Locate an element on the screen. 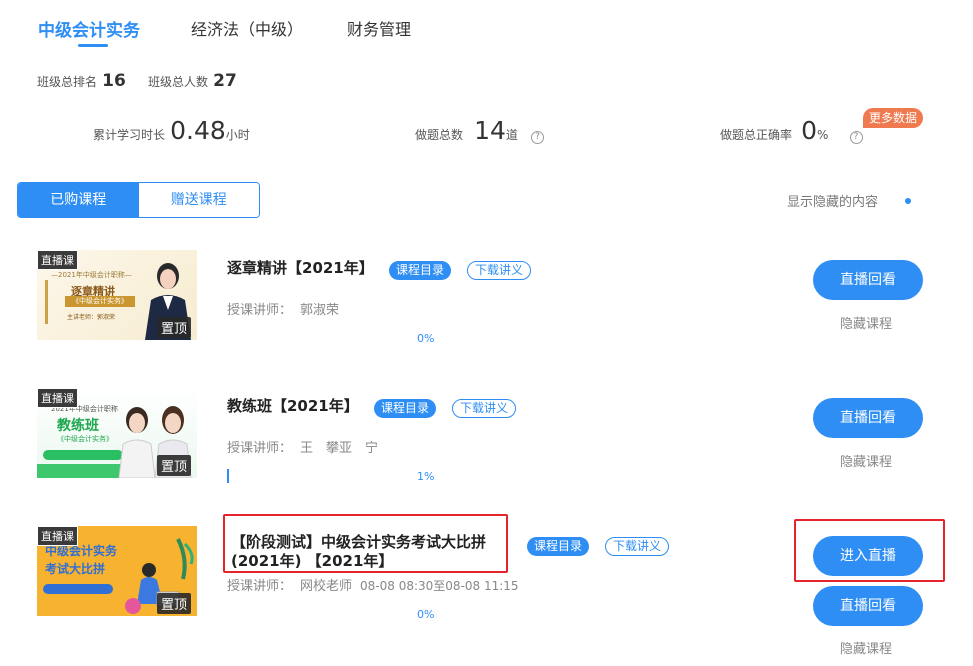 This screenshot has width=973, height=666. question-count-value: 14 is located at coordinates (490, 130).